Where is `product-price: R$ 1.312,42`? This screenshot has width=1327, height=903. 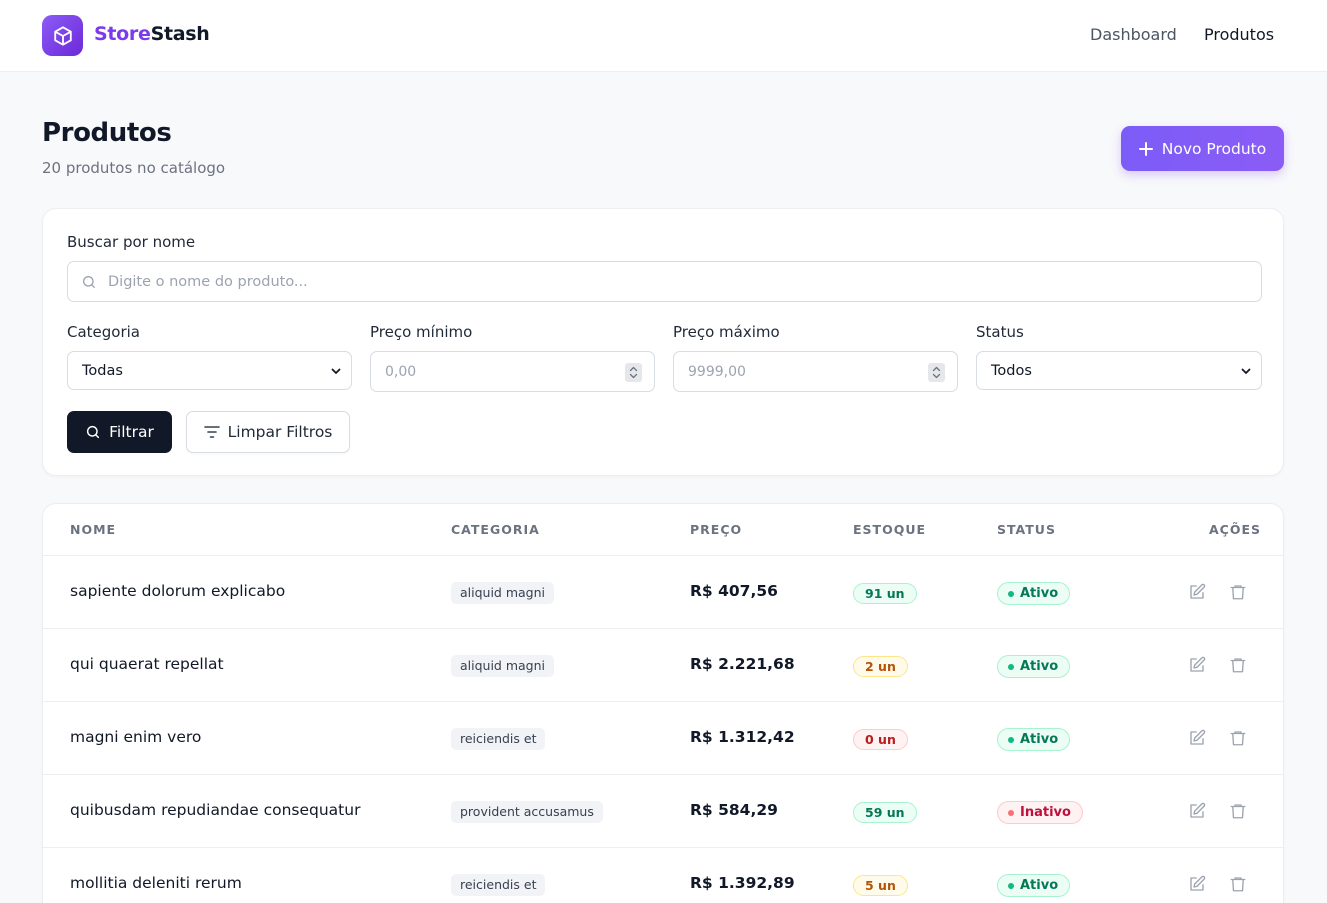
product-price: R$ 1.312,42 is located at coordinates (742, 737).